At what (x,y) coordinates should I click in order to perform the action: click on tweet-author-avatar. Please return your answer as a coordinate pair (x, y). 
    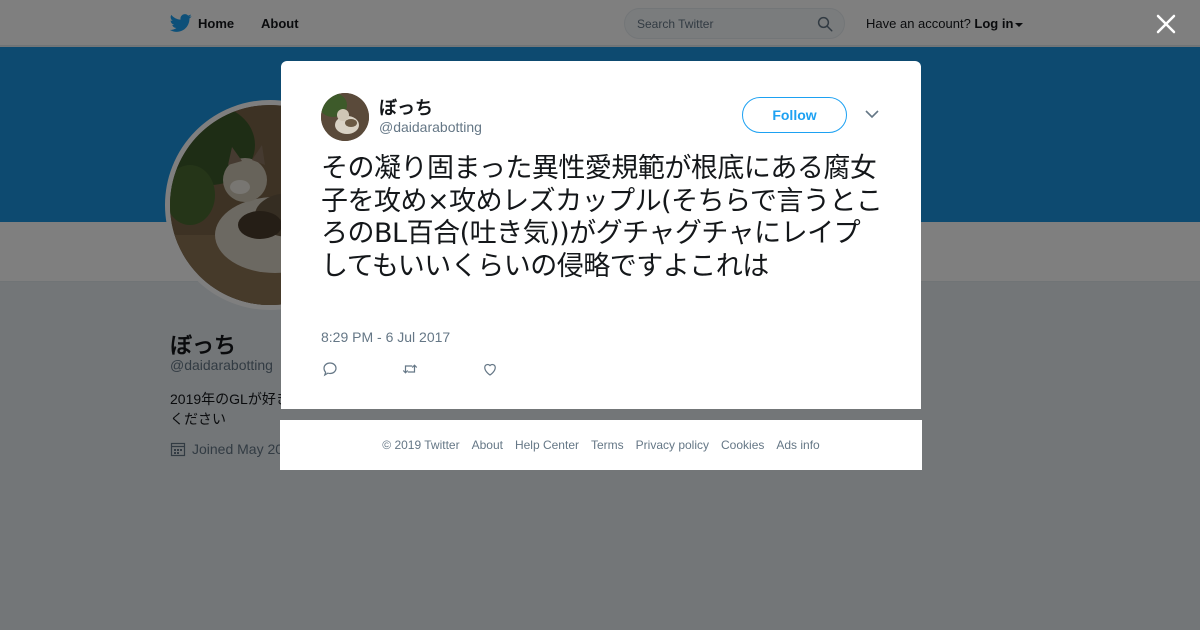
    Looking at the image, I should click on (345, 117).